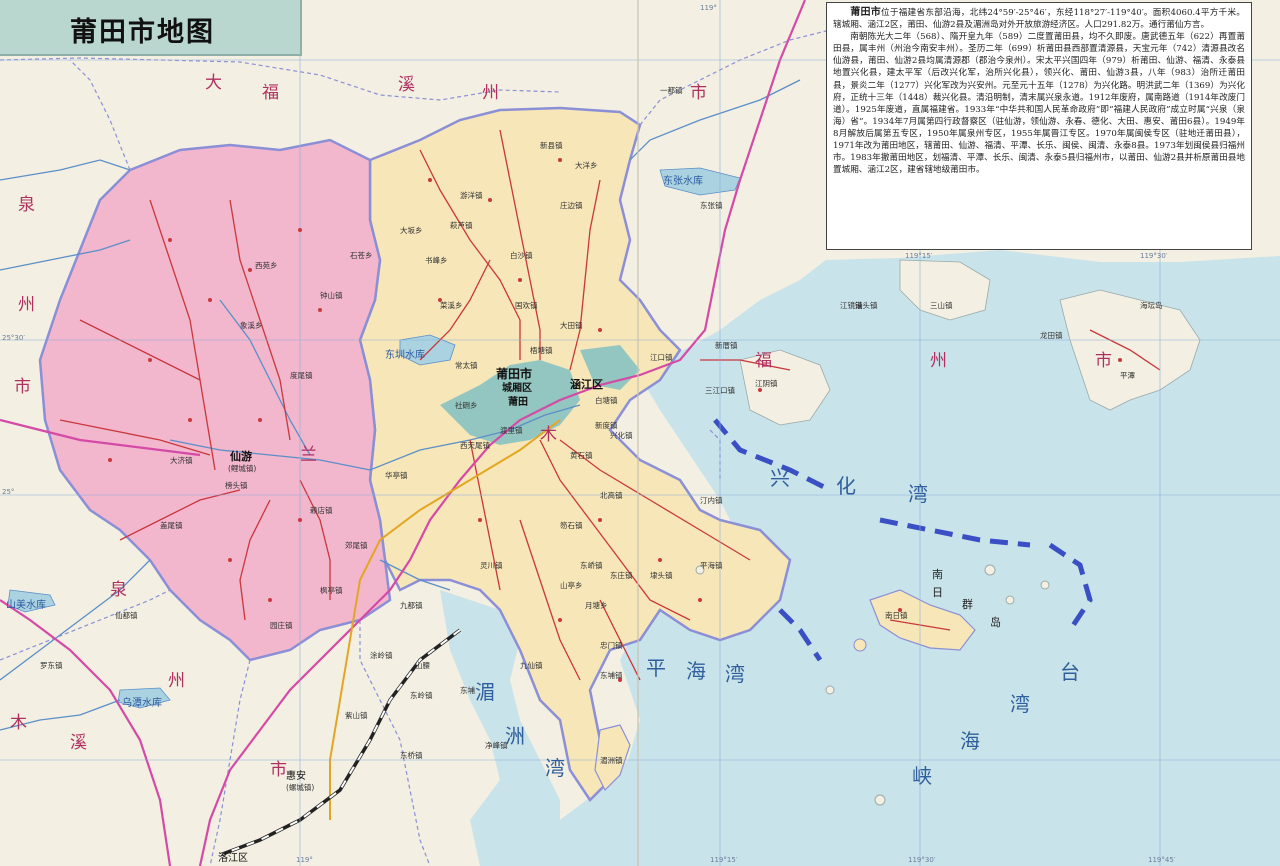  Describe the element at coordinates (51, 665) in the screenshot. I see `town-label: 罗东镇` at that location.